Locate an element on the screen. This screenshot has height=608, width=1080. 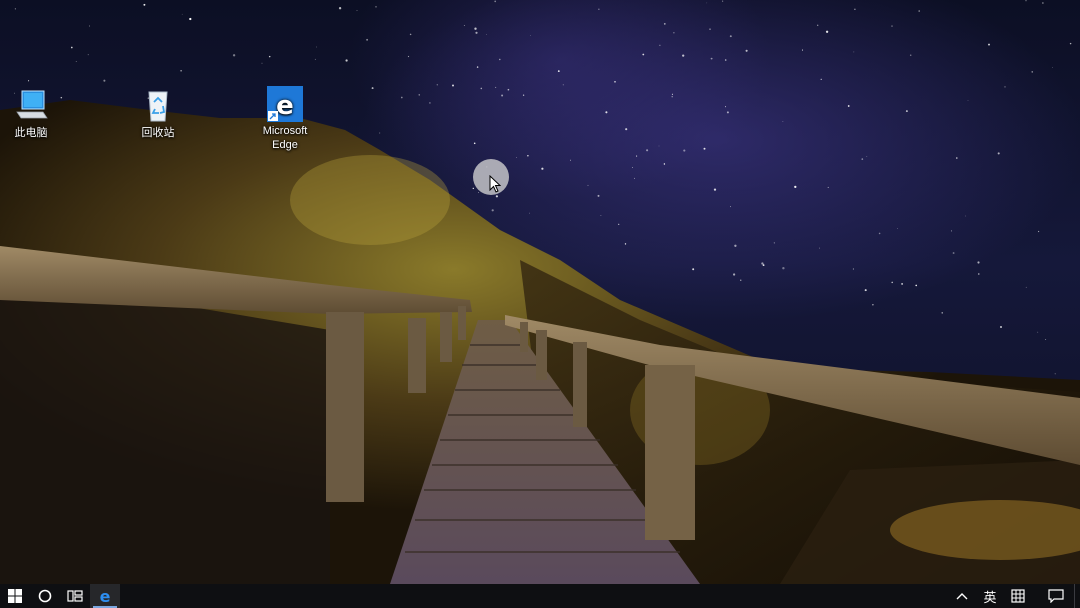
recycle-bin-icon is located at coordinates (158, 106).